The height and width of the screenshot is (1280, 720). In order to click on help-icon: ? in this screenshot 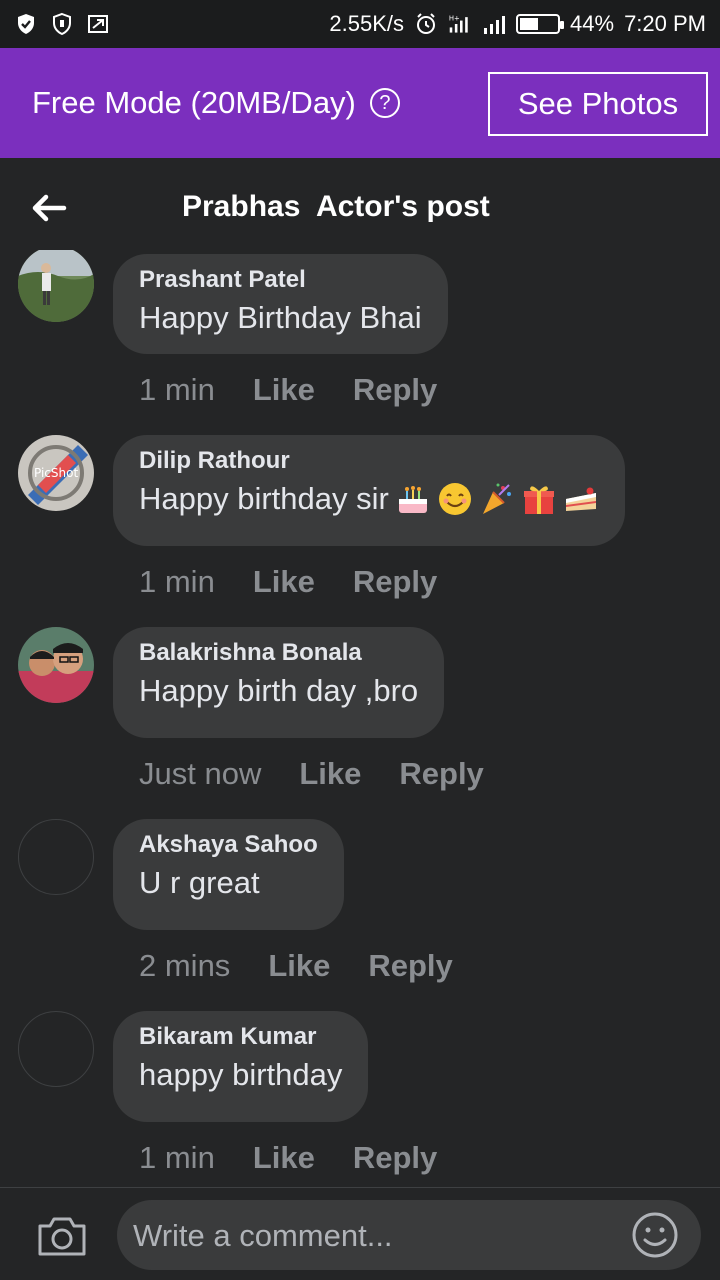, I will do `click(384, 103)`.